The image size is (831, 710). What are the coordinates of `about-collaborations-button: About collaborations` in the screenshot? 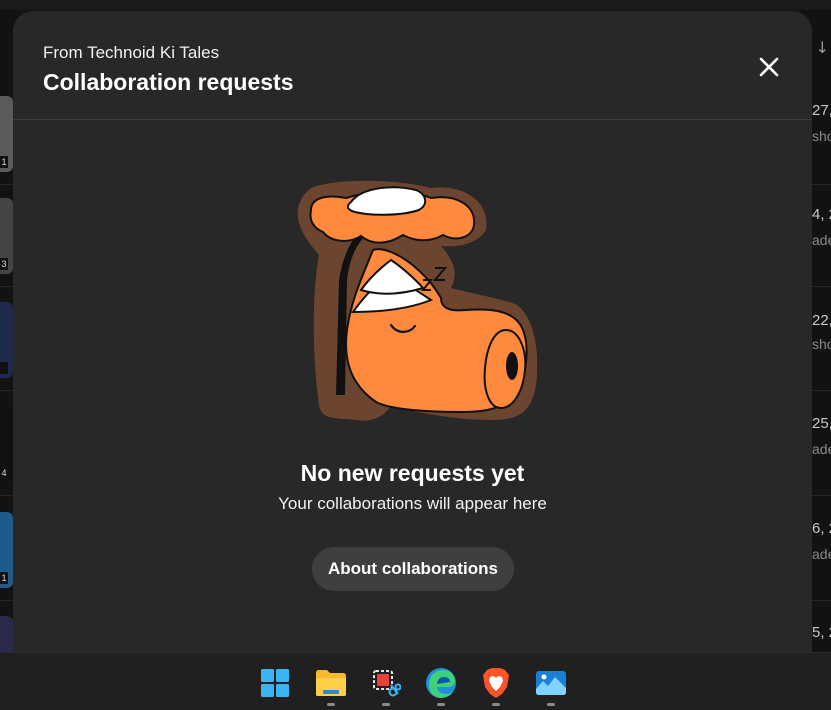 It's located at (413, 569).